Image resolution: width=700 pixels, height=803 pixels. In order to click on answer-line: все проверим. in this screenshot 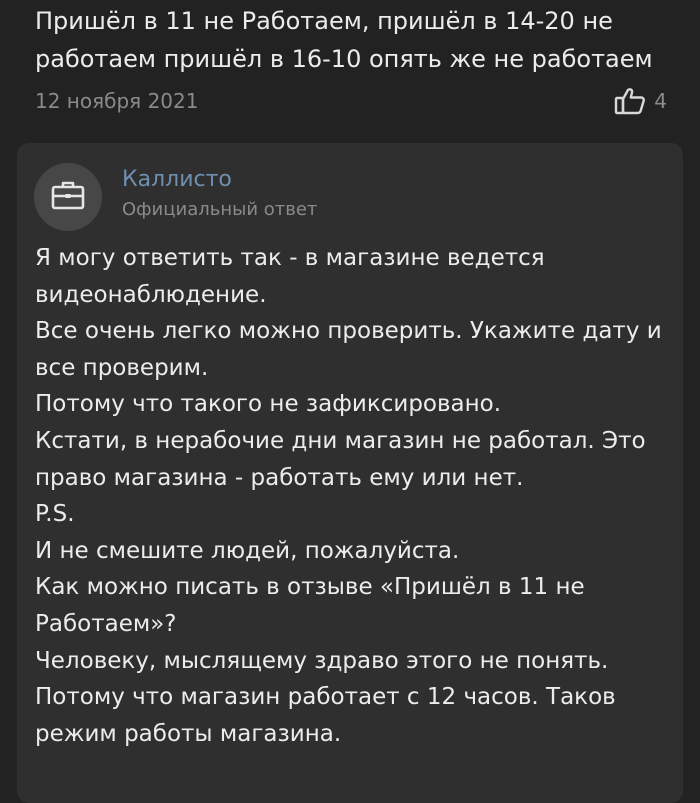, I will do `click(122, 367)`.